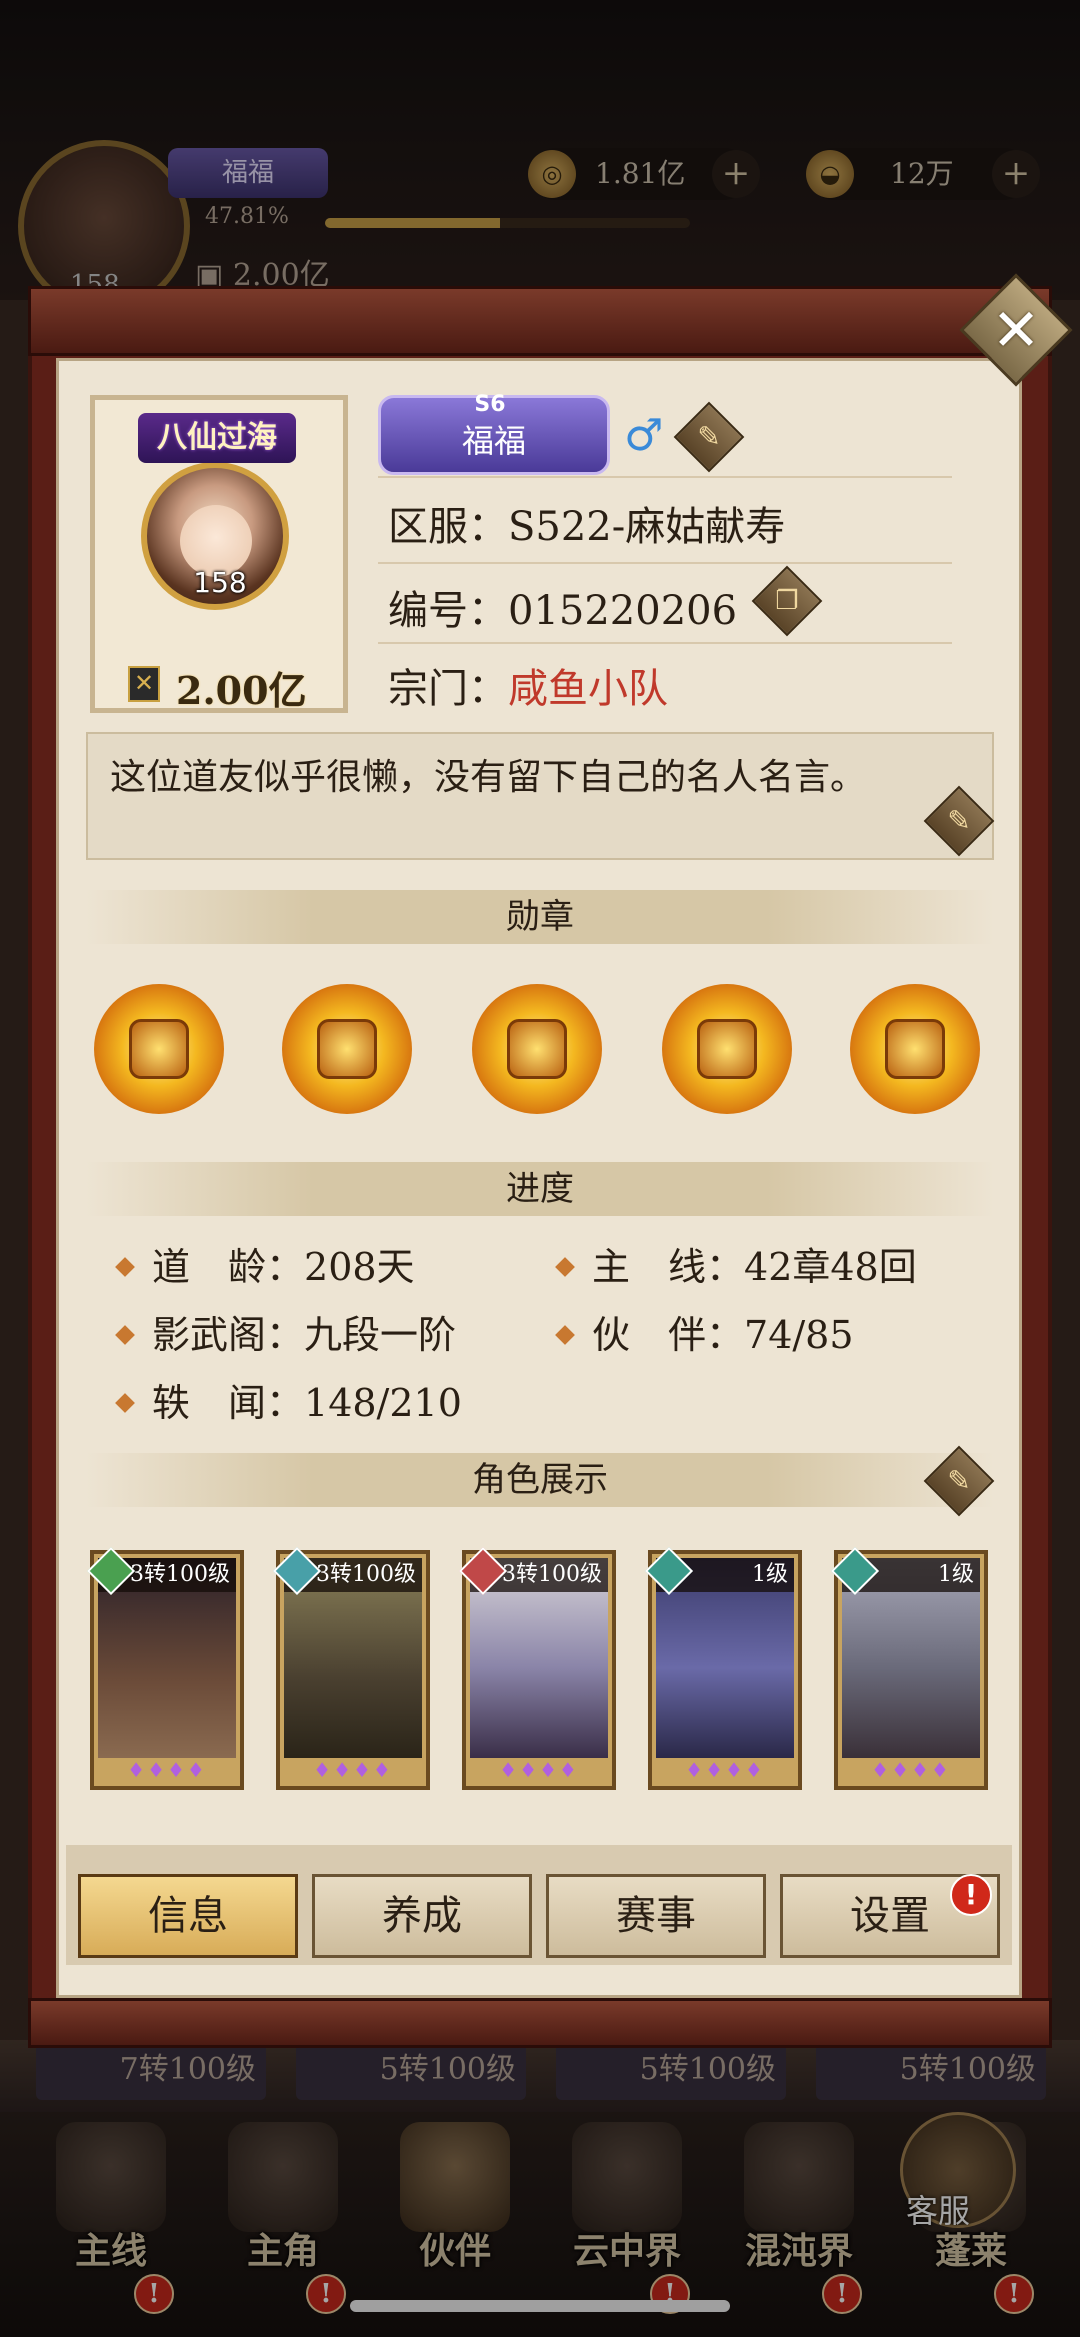  I want to click on progress-label: 影武阁：, so click(228, 1335).